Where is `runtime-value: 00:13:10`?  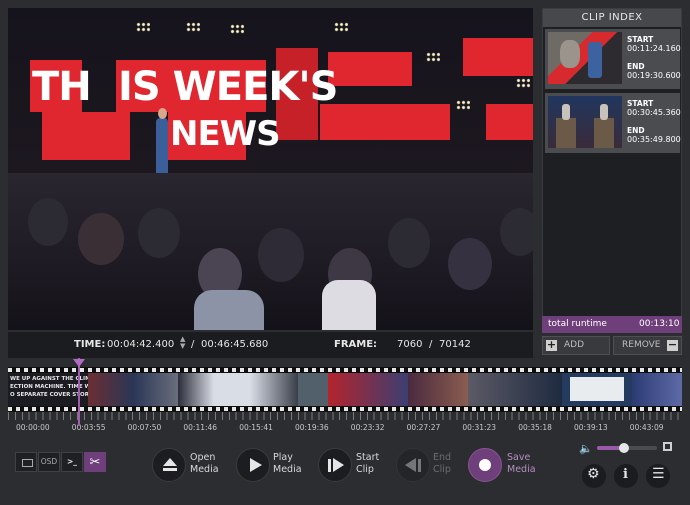 runtime-value: 00:13:10 is located at coordinates (659, 324).